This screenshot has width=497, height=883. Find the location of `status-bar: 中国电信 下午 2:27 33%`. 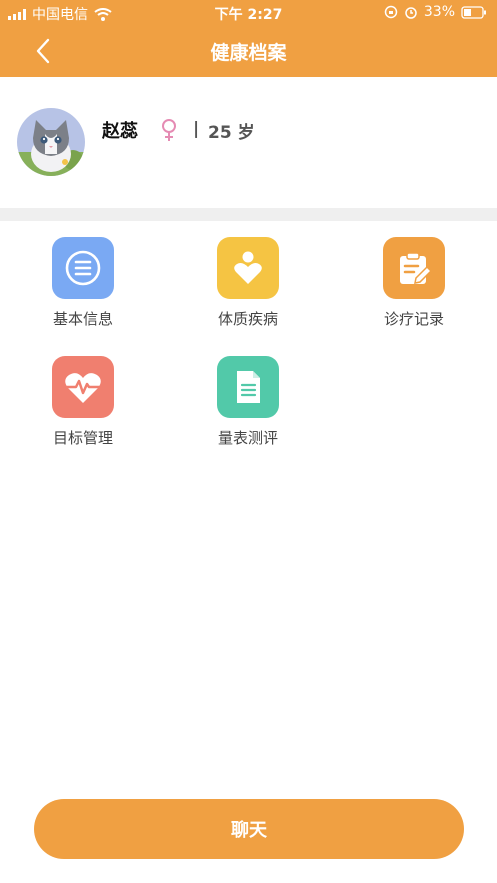

status-bar: 中国电信 下午 2:27 33% is located at coordinates (248, 13).